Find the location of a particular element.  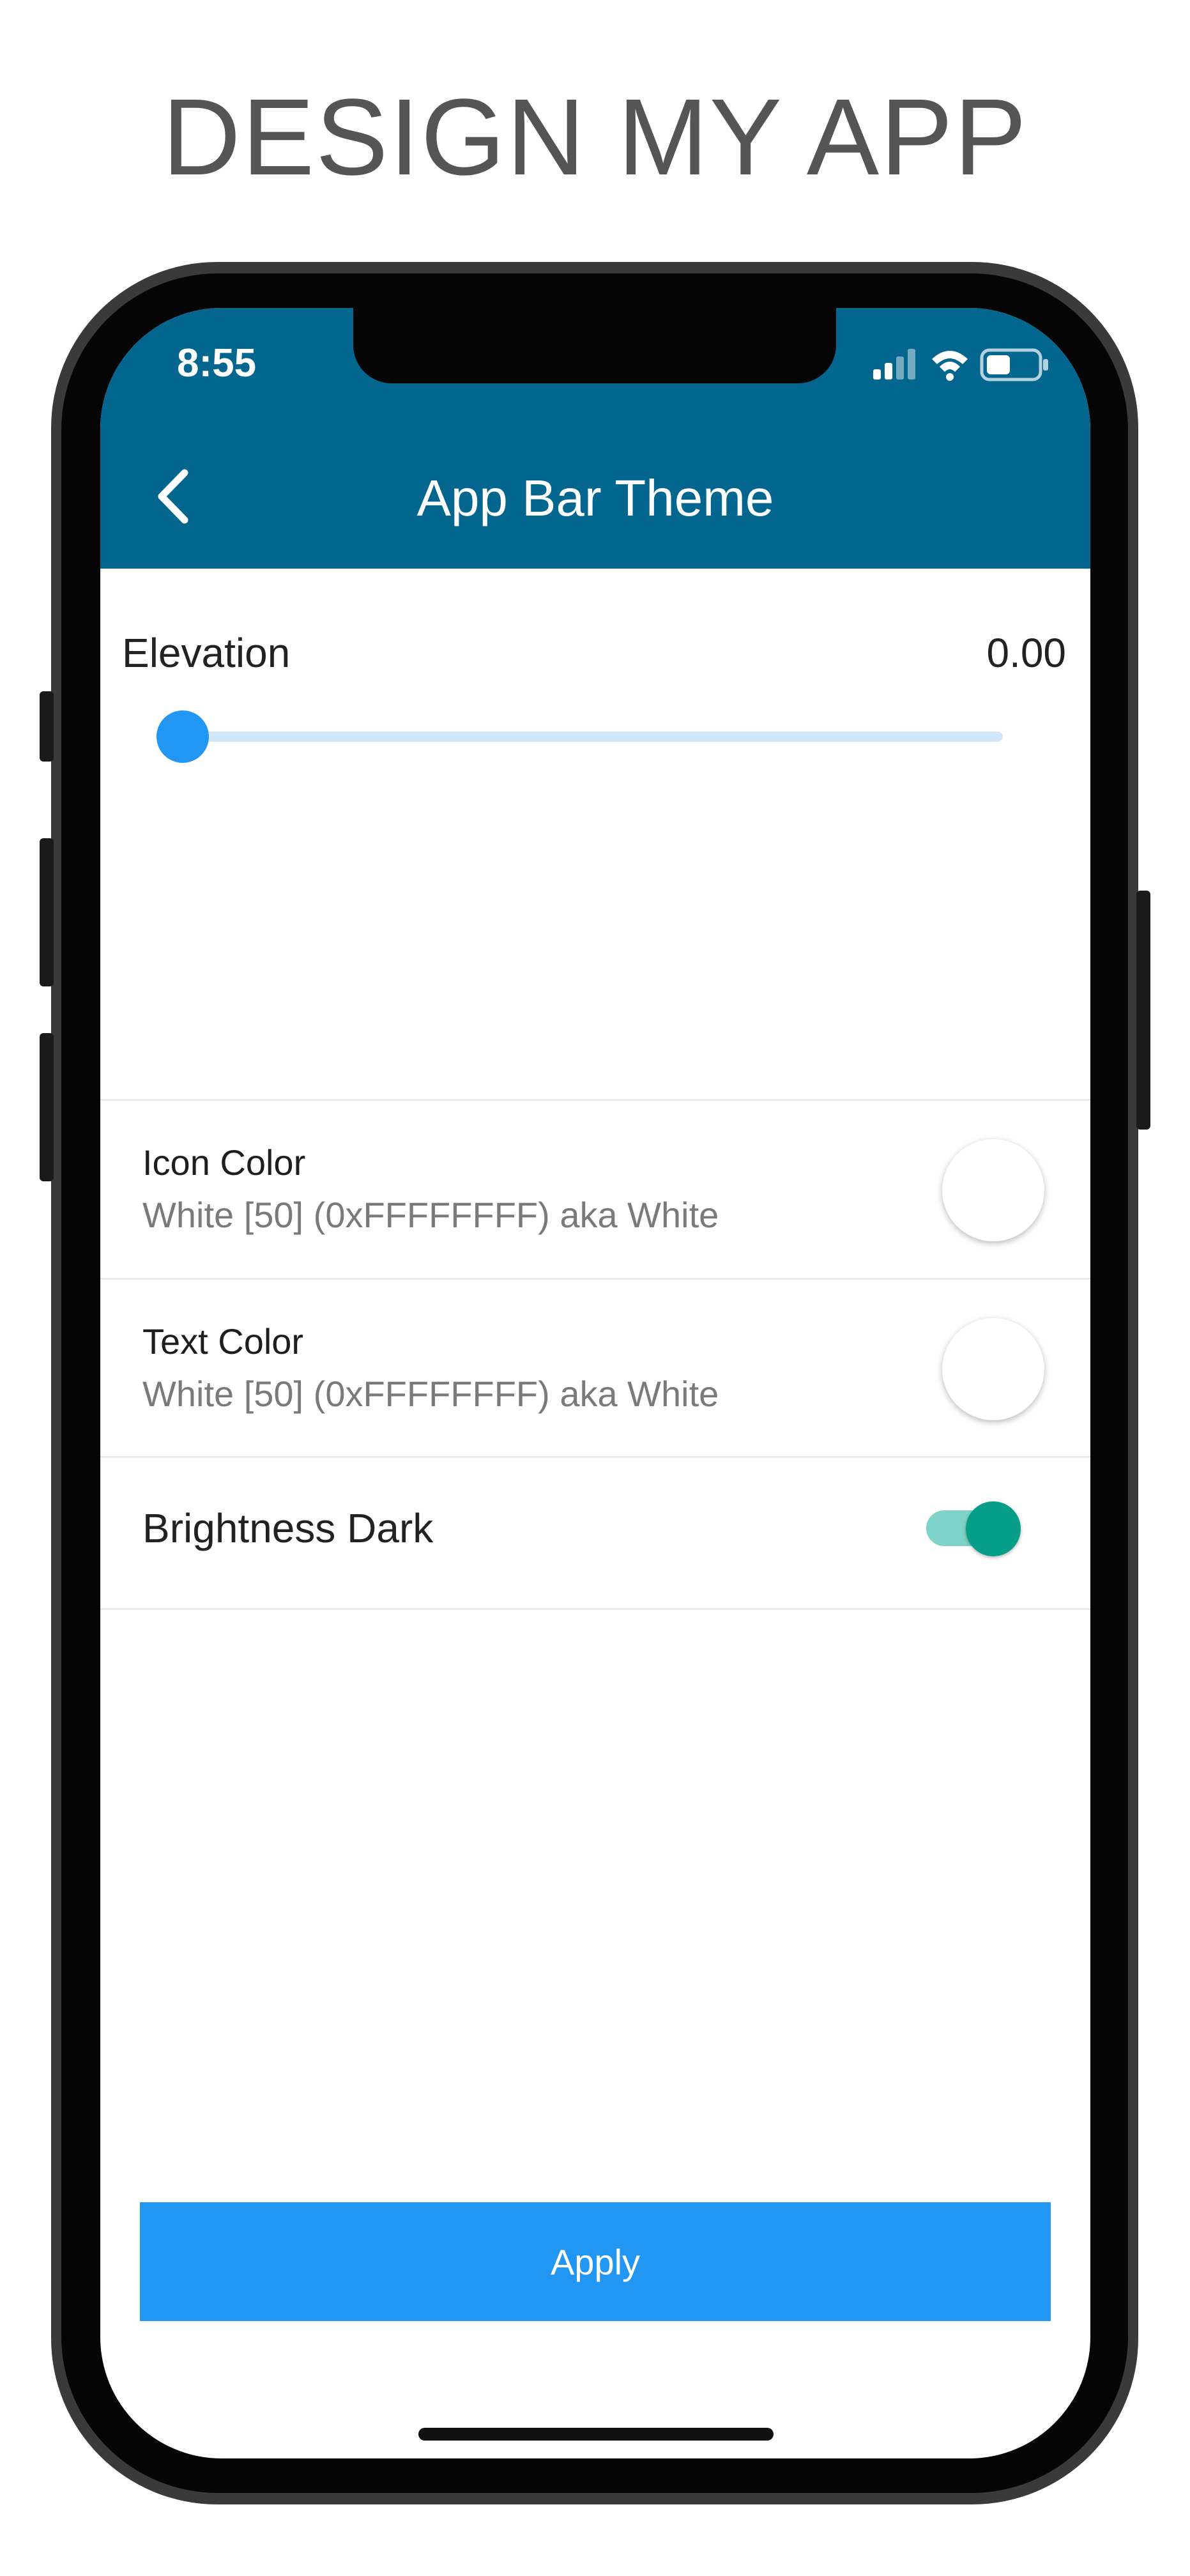

apply-button: Apply is located at coordinates (595, 2261).